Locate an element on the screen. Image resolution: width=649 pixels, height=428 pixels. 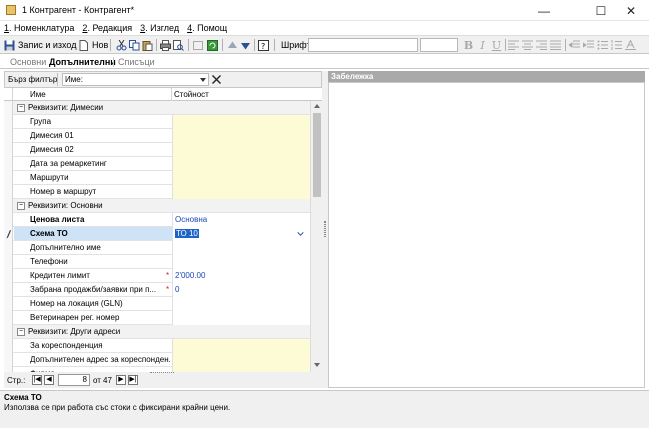
italic-icon: I is located at coordinates (482, 45).